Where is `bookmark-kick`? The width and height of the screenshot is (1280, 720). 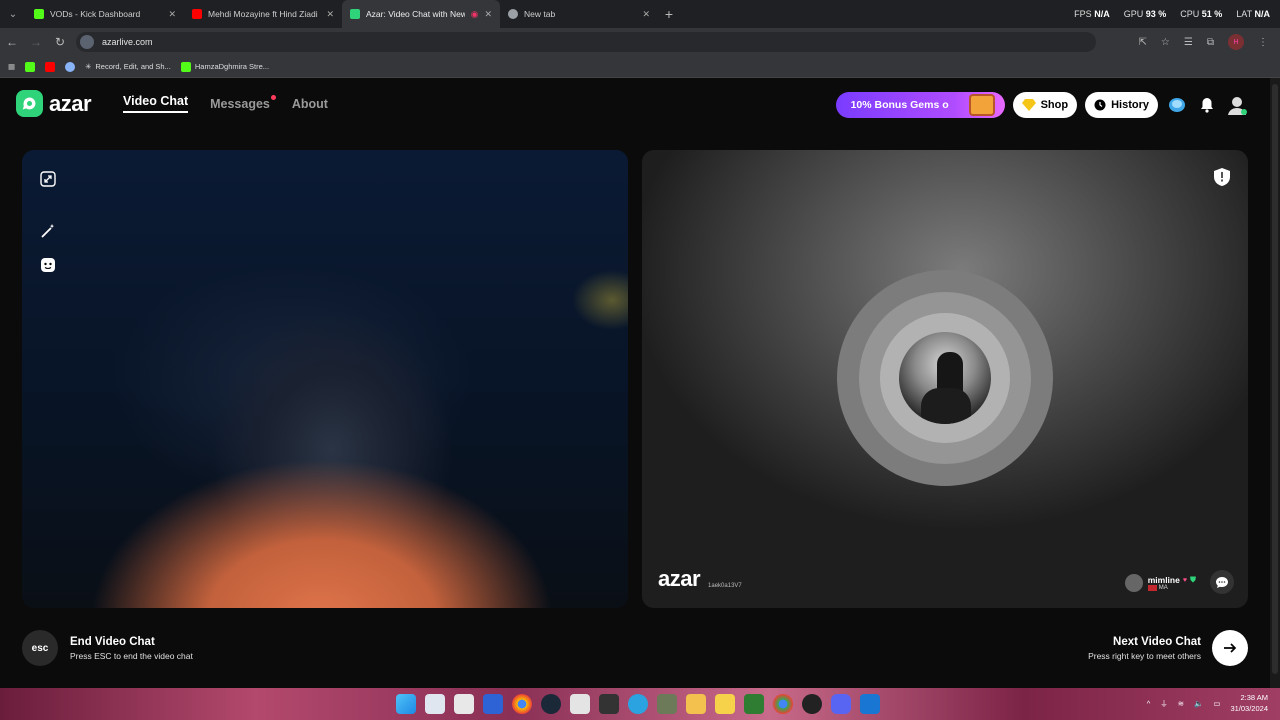
bookmark-kick is located at coordinates (30, 66).